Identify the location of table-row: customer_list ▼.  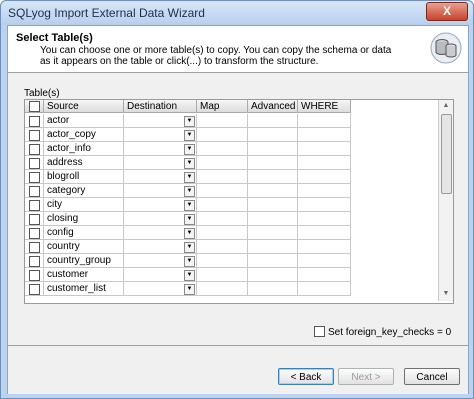
(188, 289).